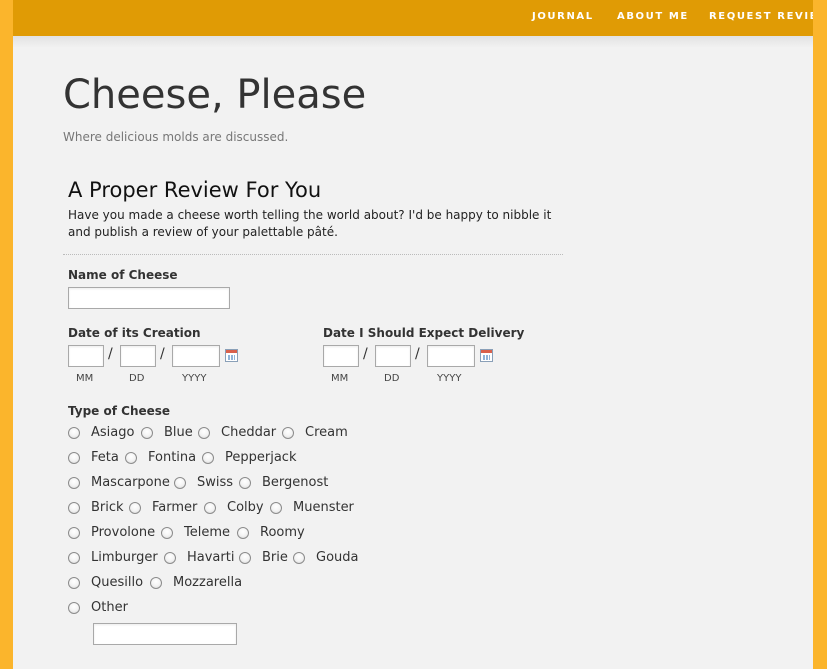 Image resolution: width=827 pixels, height=669 pixels. Describe the element at coordinates (172, 457) in the screenshot. I see `radio-label: Fontina` at that location.